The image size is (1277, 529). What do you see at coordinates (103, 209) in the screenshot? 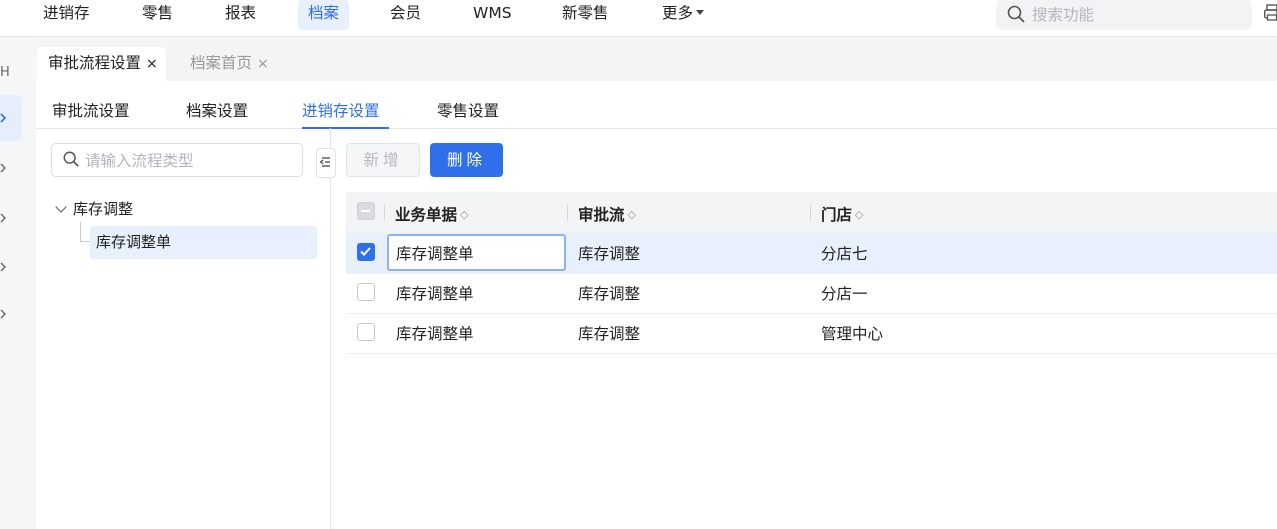
I see `tree-node-label: 库存调整` at bounding box center [103, 209].